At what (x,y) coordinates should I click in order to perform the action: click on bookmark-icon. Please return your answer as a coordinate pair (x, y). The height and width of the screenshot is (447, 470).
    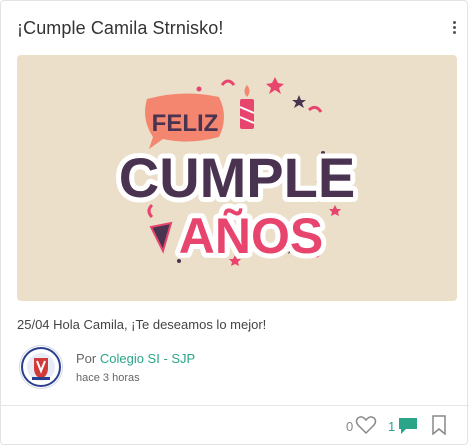
    Looking at the image, I should click on (439, 425).